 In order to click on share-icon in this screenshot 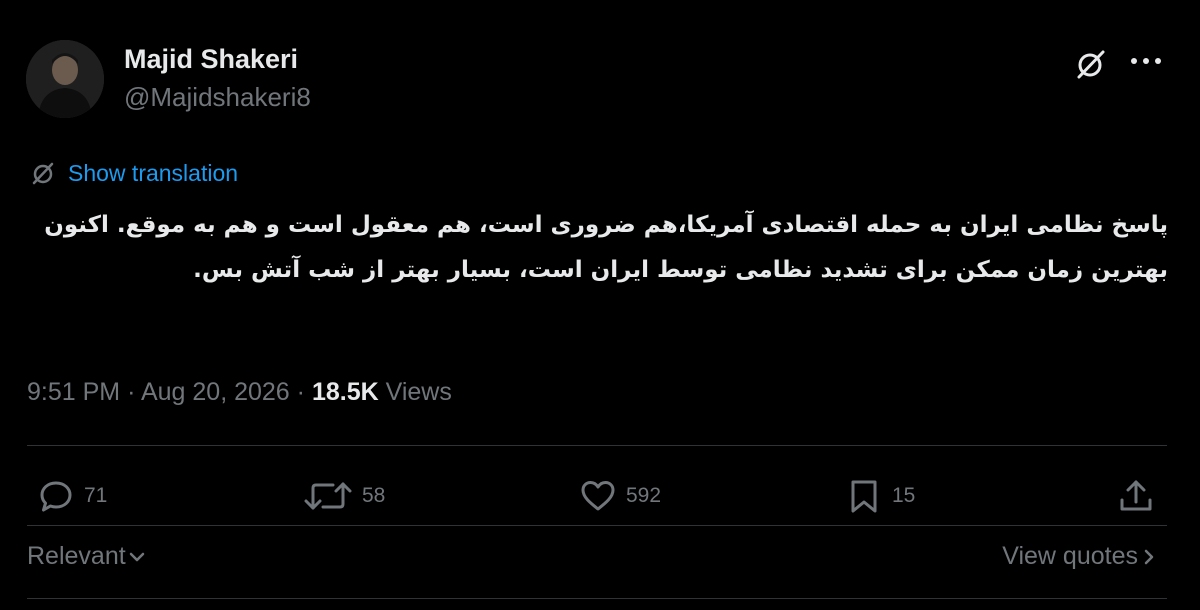, I will do `click(1136, 495)`.